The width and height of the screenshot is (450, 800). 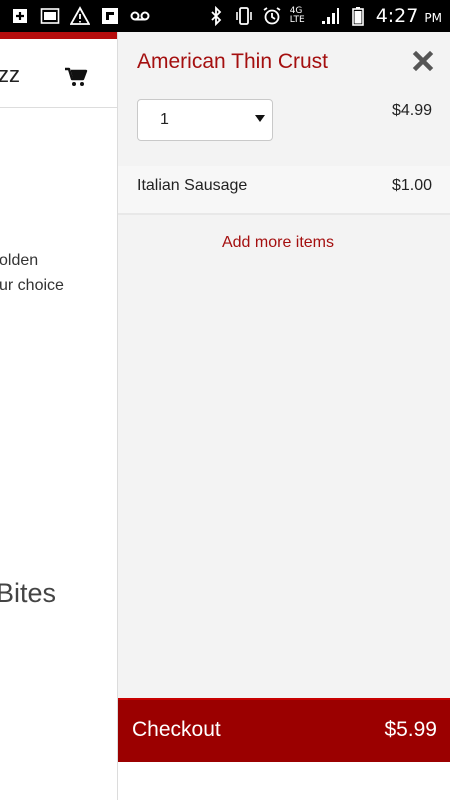 What do you see at coordinates (423, 61) in the screenshot?
I see `remove-item-icon` at bounding box center [423, 61].